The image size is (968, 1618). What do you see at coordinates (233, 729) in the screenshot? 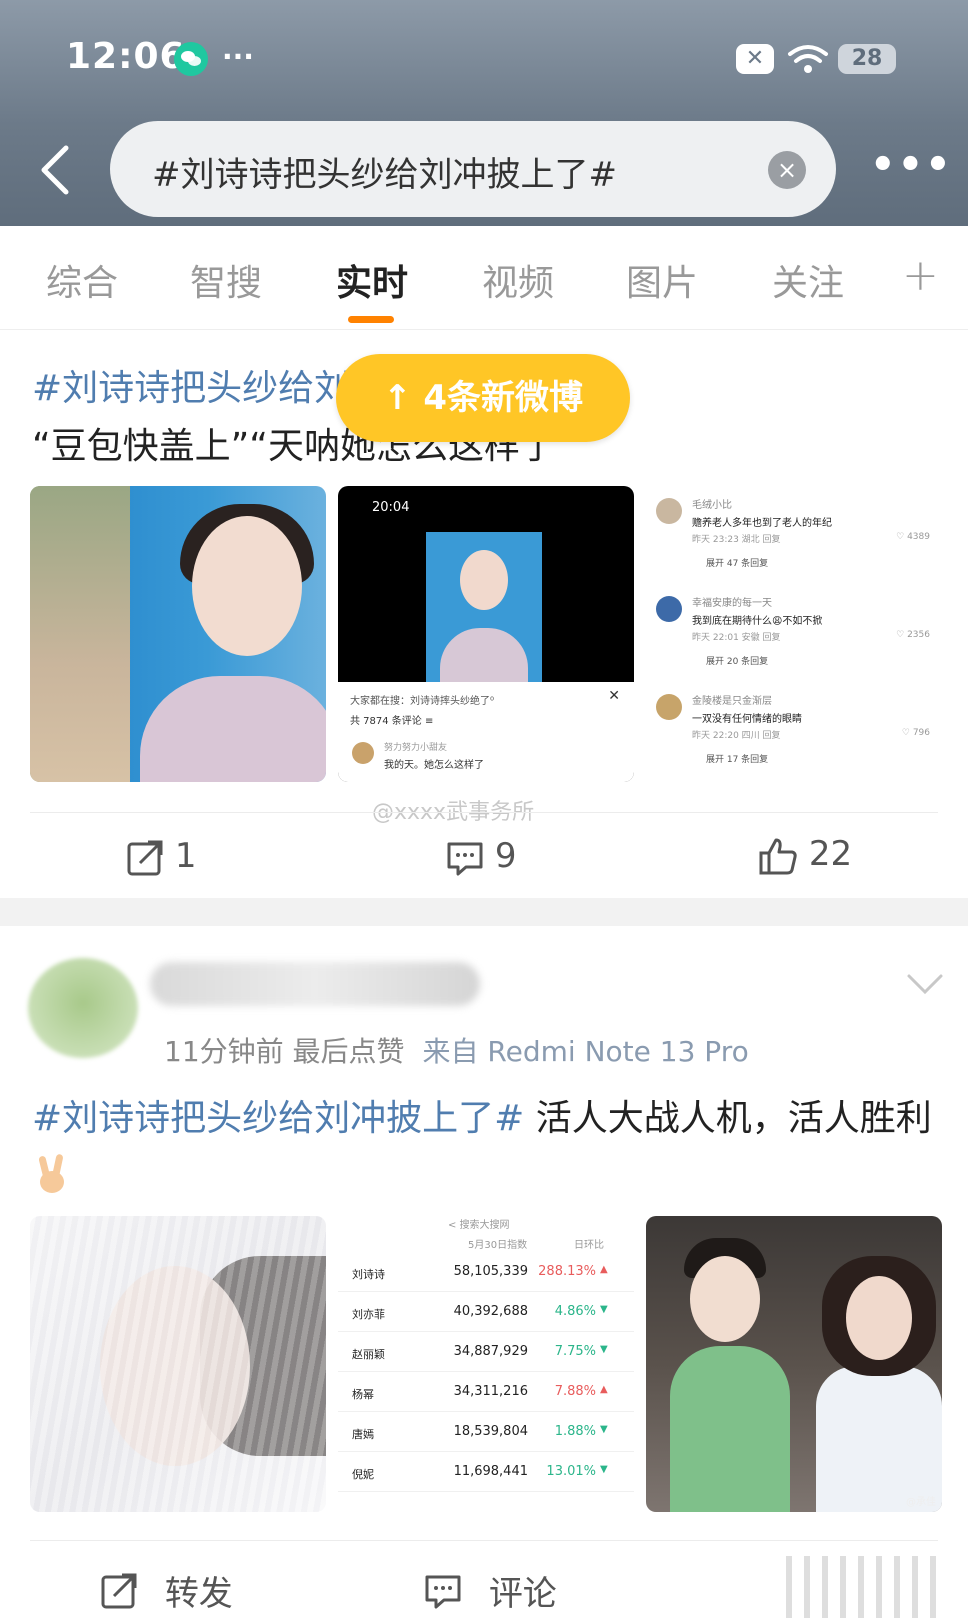
I see `image-dress` at bounding box center [233, 729].